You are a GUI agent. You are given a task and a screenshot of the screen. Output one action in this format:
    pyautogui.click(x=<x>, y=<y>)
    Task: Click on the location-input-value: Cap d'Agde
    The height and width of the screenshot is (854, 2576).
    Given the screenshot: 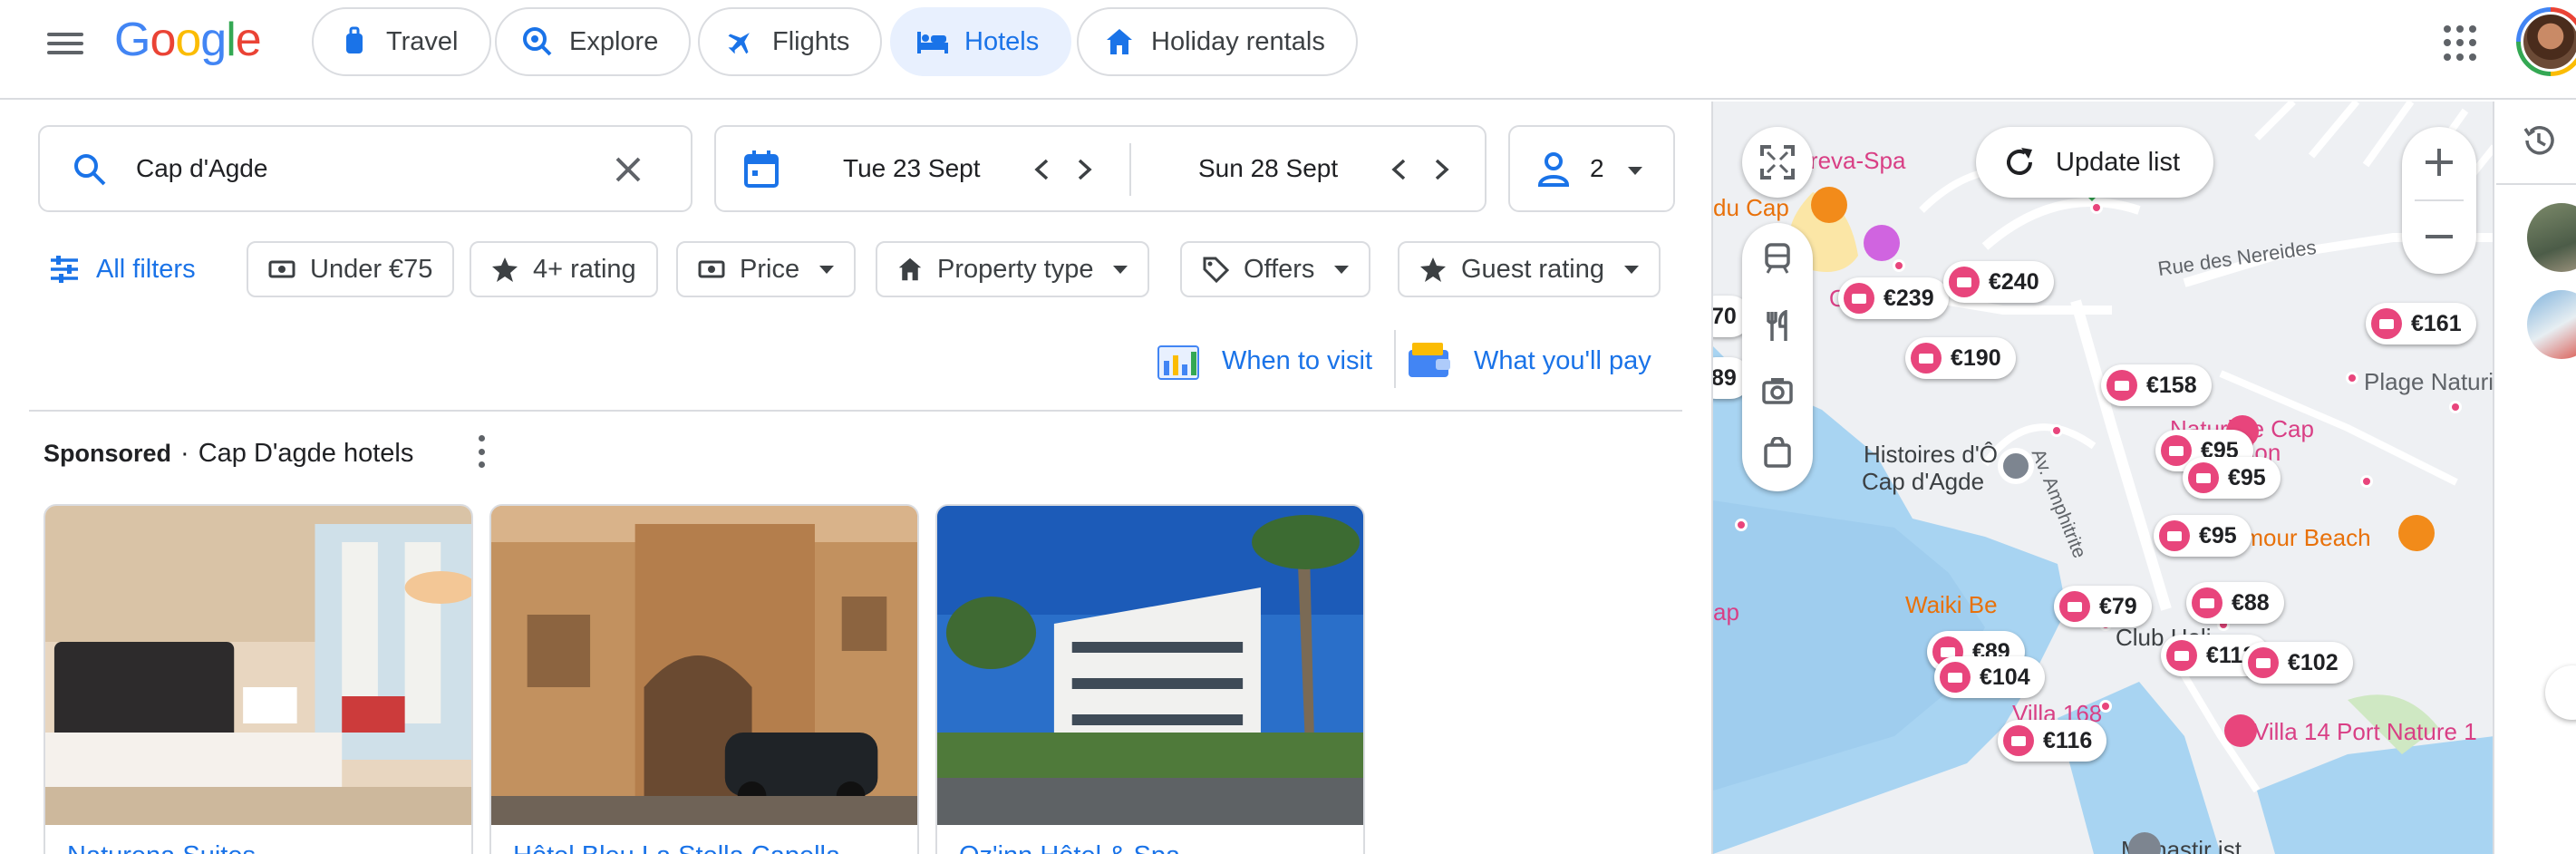 What is the action you would take?
    pyautogui.click(x=201, y=168)
    